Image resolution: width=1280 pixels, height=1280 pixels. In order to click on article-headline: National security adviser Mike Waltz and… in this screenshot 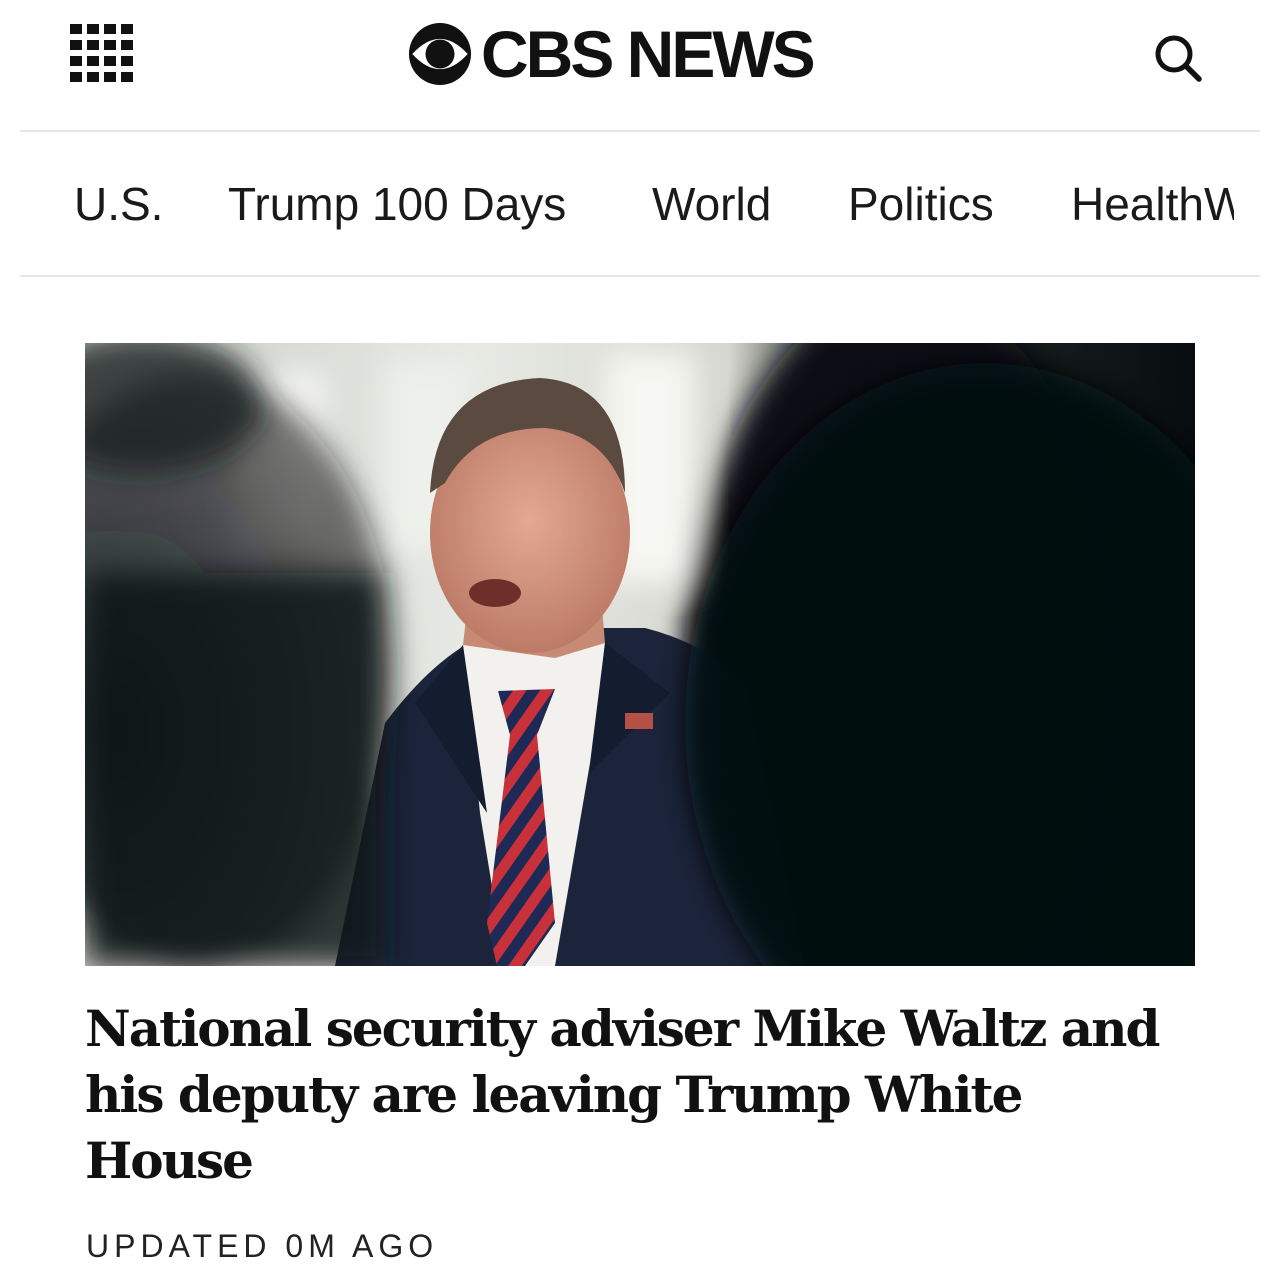, I will do `click(640, 1095)`.